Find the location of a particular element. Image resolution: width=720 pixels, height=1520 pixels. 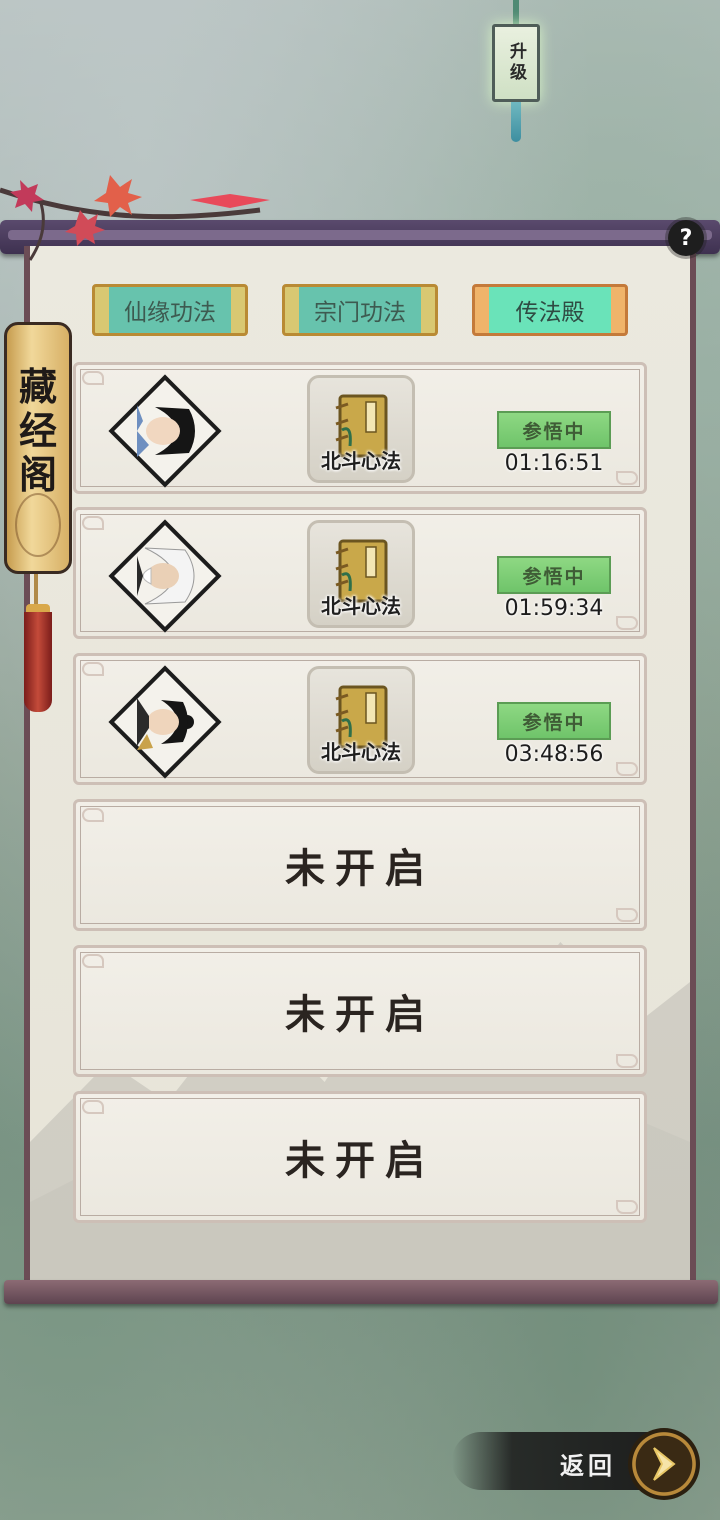

tab-label: 仙缘功法 is located at coordinates (170, 313).